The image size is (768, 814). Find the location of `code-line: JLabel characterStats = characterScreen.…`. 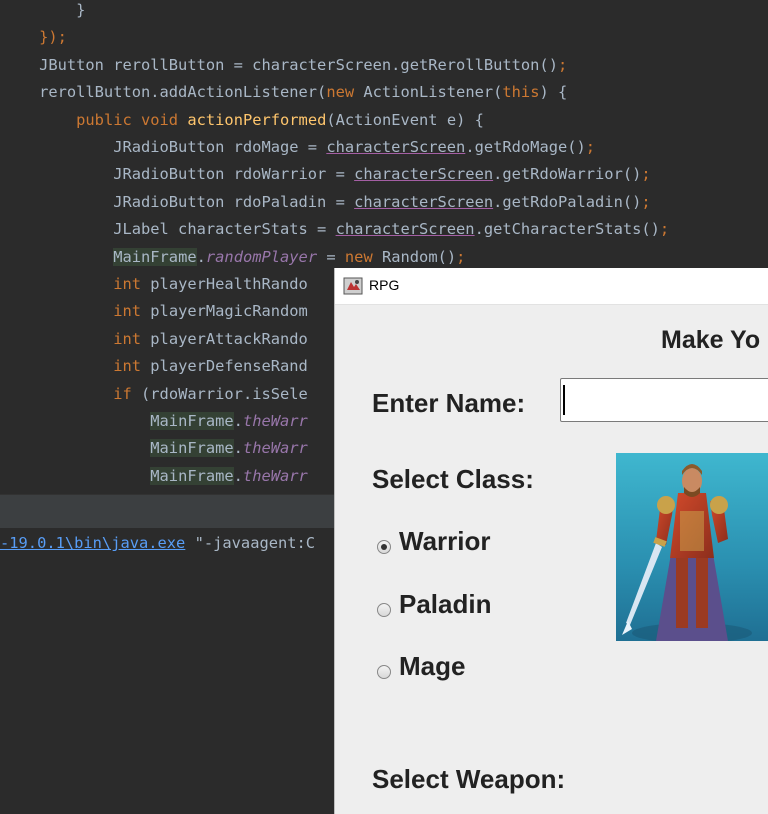

code-line: JLabel characterStats = characterScreen.… is located at coordinates (335, 229).